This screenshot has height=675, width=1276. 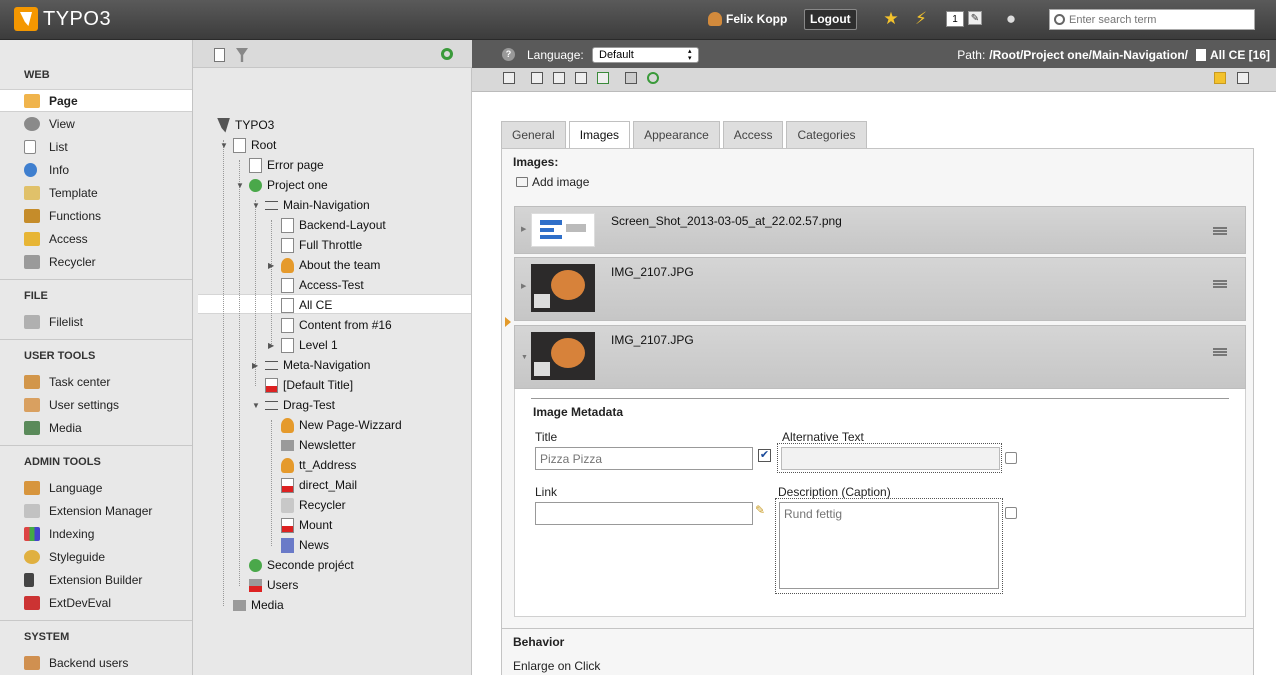 What do you see at coordinates (36, 296) in the screenshot?
I see `section-file: FILE` at bounding box center [36, 296].